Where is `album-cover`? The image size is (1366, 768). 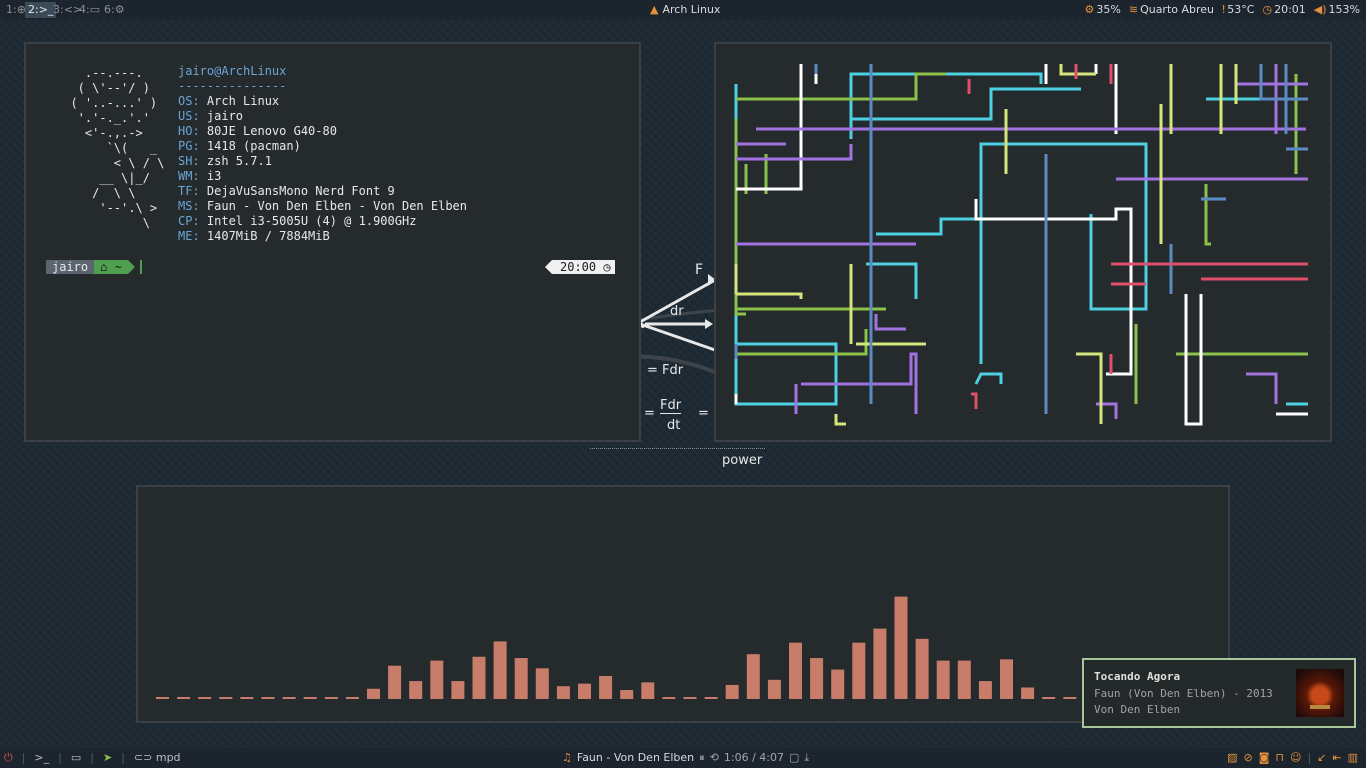 album-cover is located at coordinates (1320, 693).